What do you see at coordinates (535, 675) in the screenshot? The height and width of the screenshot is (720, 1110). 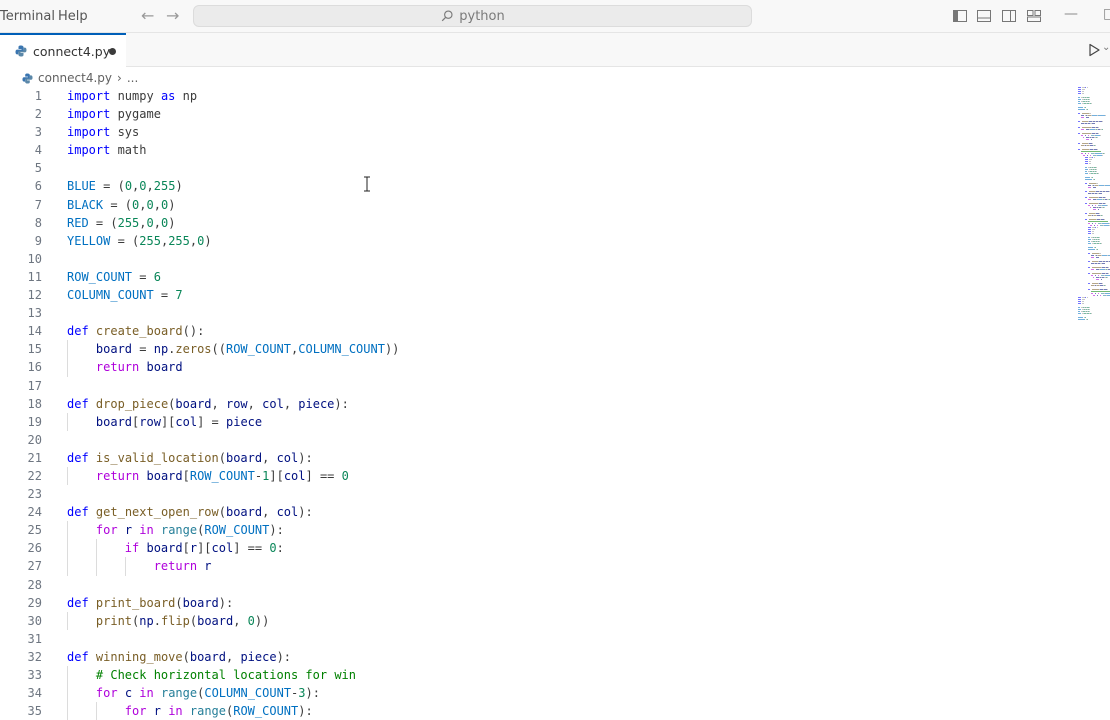 I see `code-line: 33 # Check horizontal locations for win` at bounding box center [535, 675].